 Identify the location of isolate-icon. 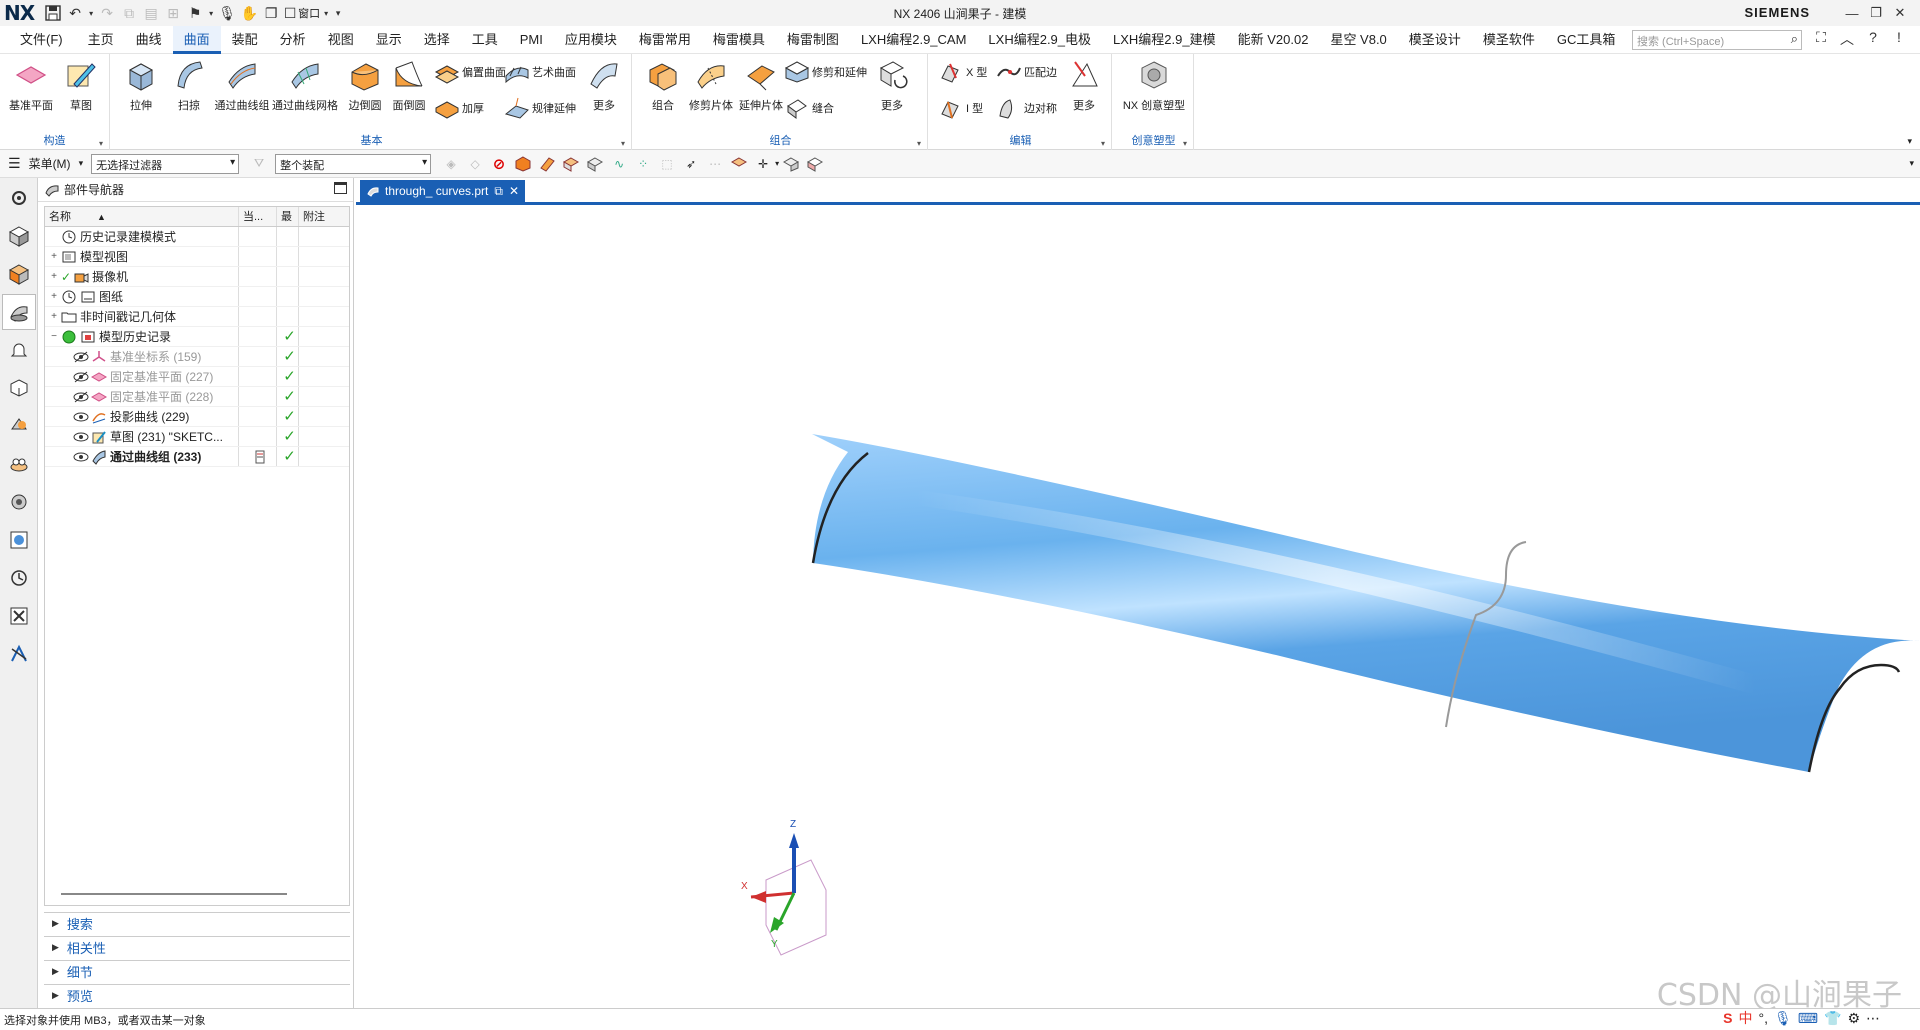
(815, 164).